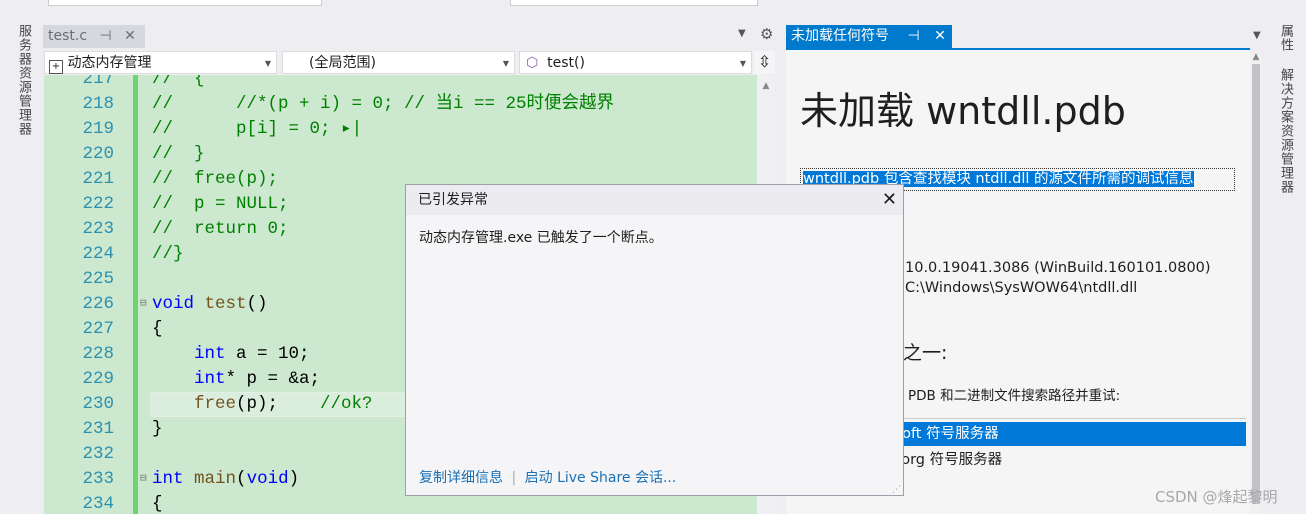 The image size is (1306, 514). Describe the element at coordinates (215, 479) in the screenshot. I see `code-token: main` at that location.